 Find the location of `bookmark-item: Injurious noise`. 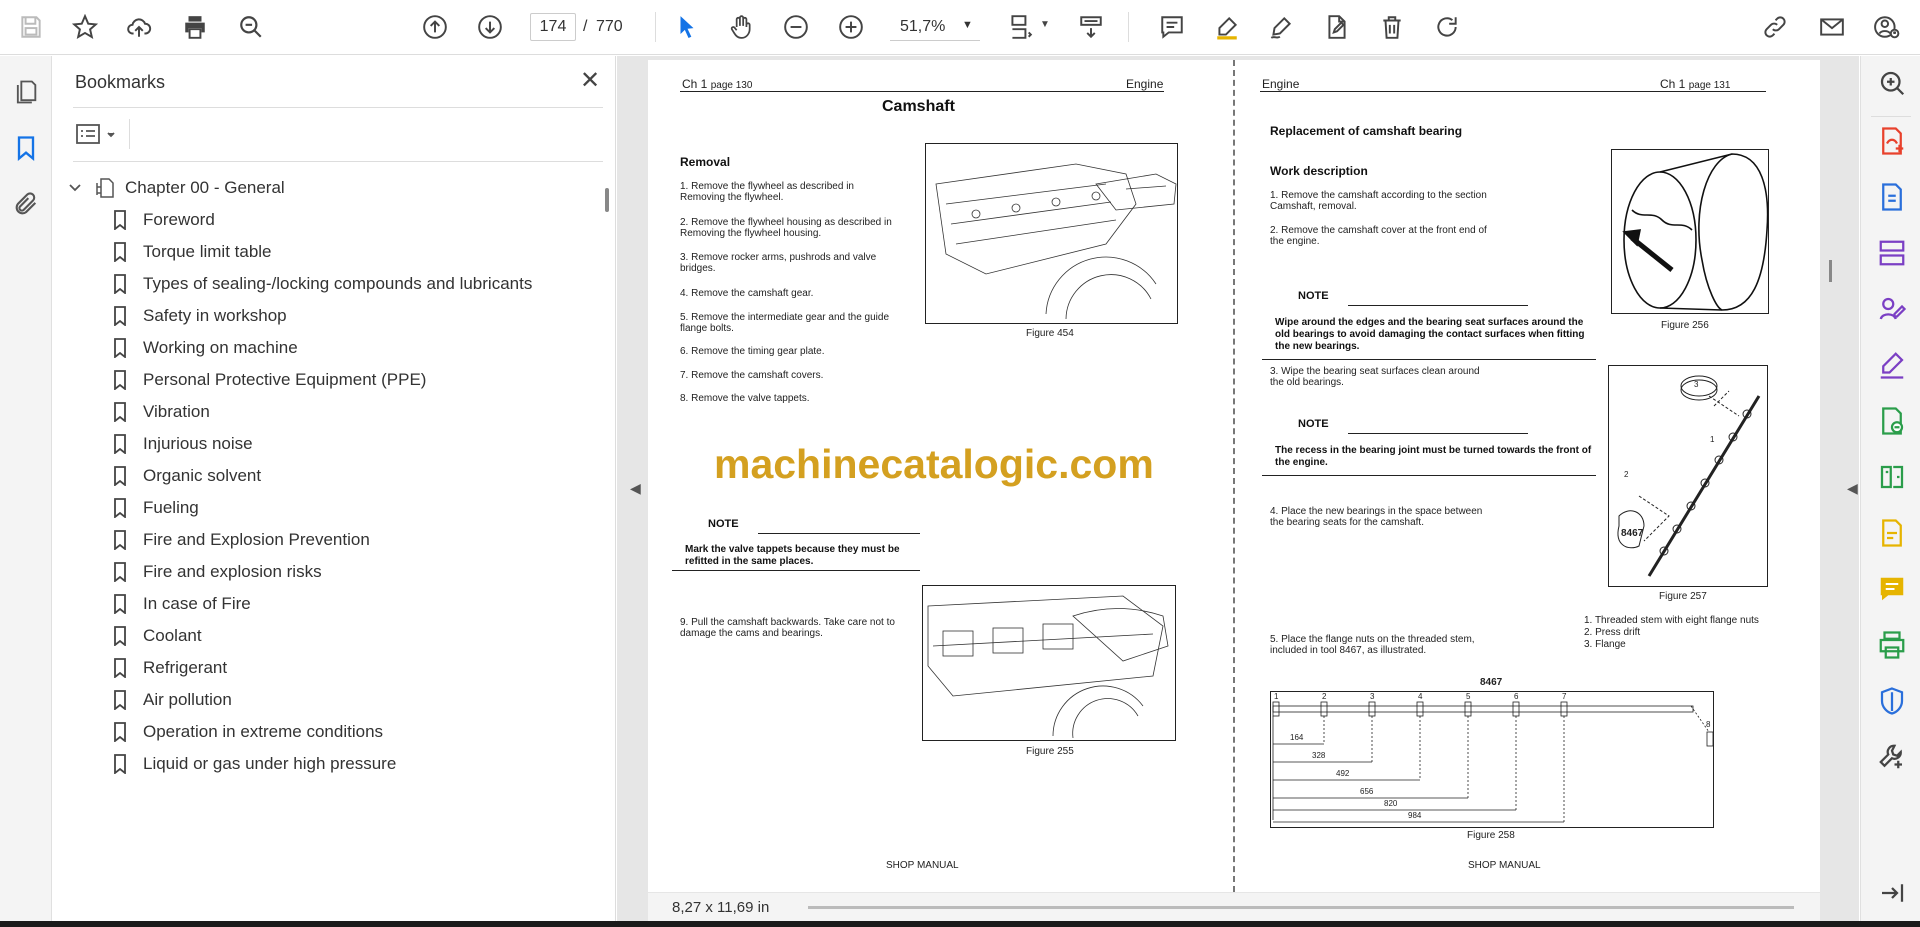

bookmark-item: Injurious noise is located at coordinates (183, 444).